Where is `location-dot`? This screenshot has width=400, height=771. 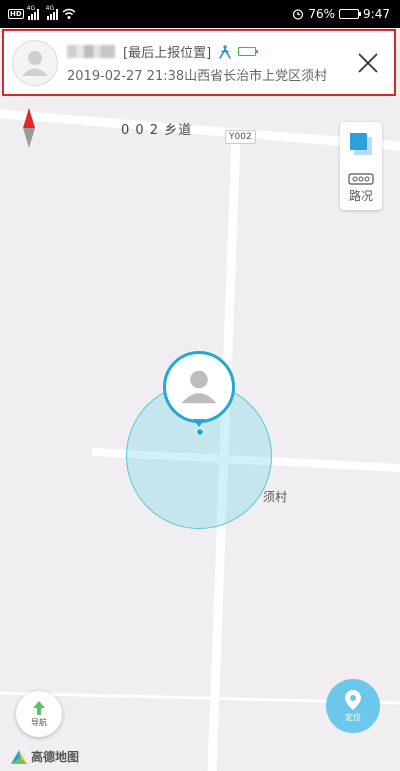
location-dot is located at coordinates (200, 432).